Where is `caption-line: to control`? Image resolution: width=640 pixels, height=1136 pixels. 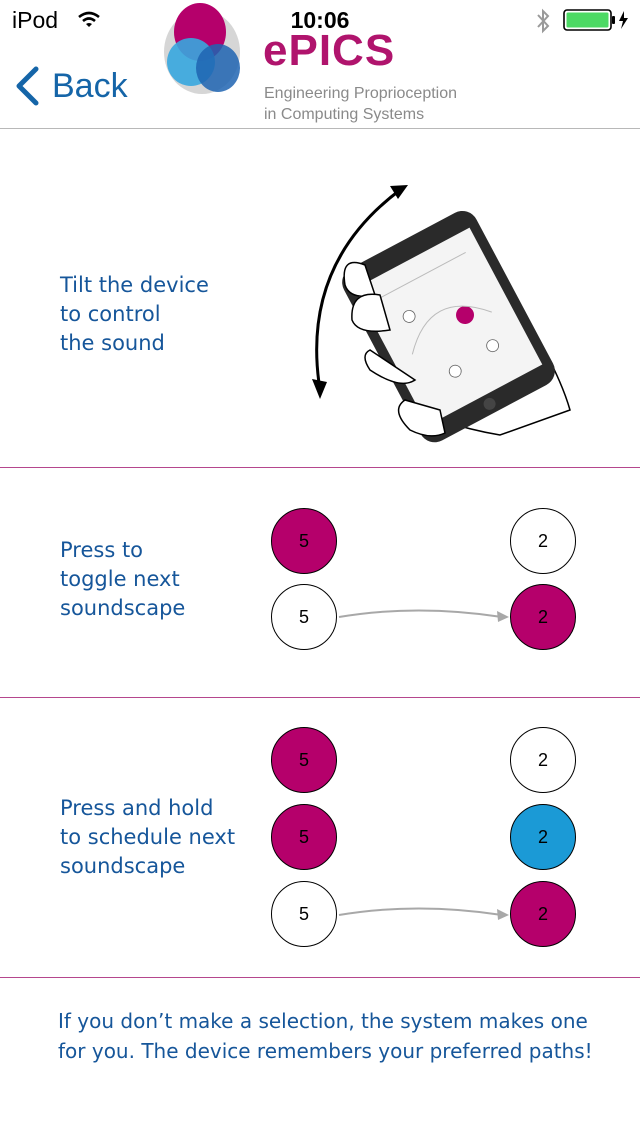
caption-line: to control is located at coordinates (110, 314).